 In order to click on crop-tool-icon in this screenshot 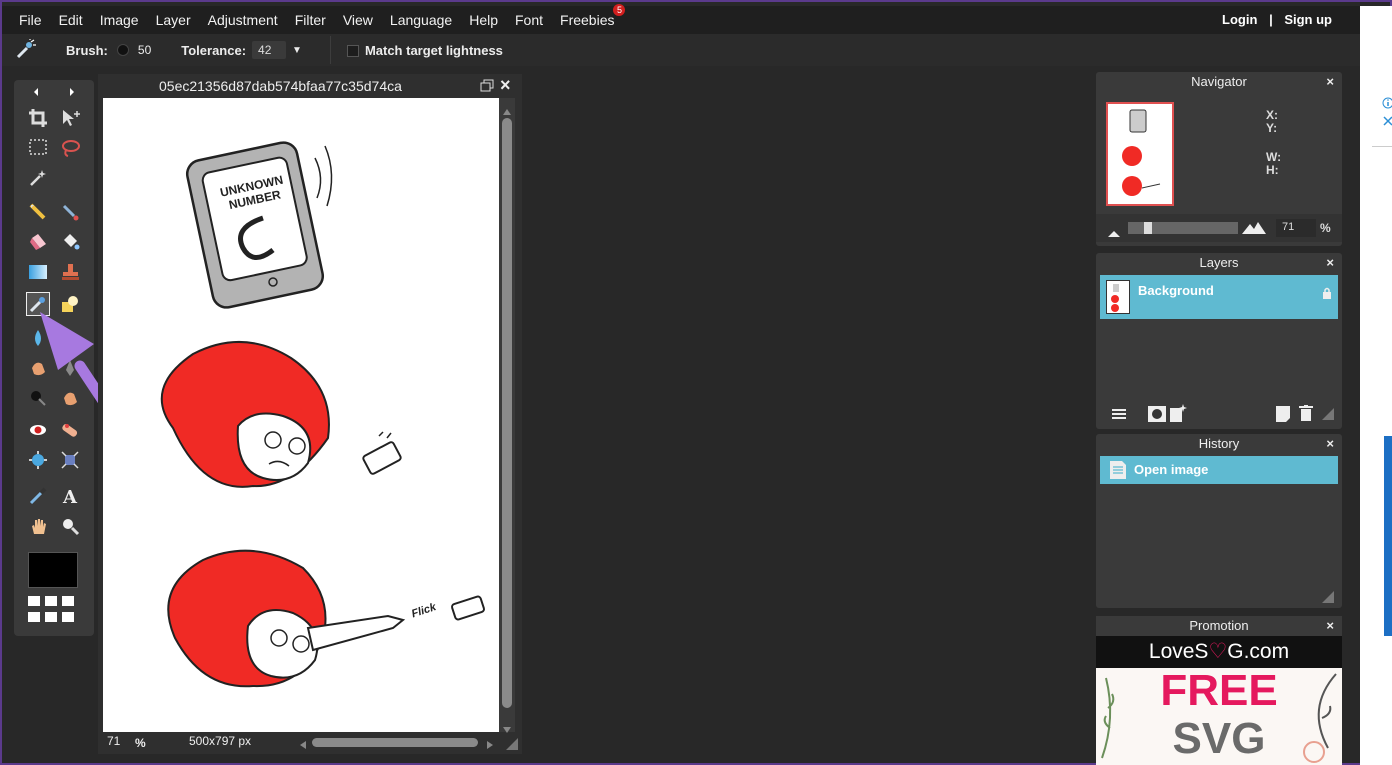, I will do `click(38, 118)`.